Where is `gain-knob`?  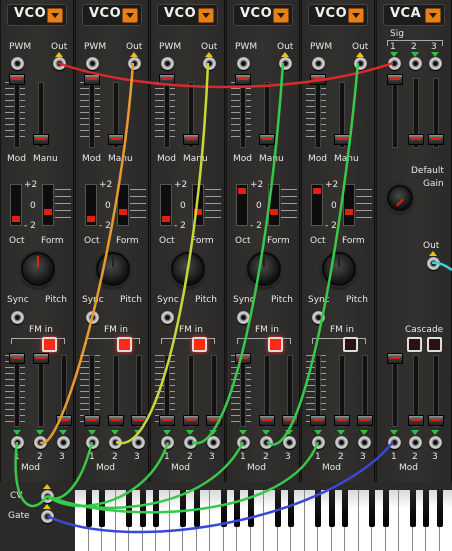
gain-knob is located at coordinates (400, 198).